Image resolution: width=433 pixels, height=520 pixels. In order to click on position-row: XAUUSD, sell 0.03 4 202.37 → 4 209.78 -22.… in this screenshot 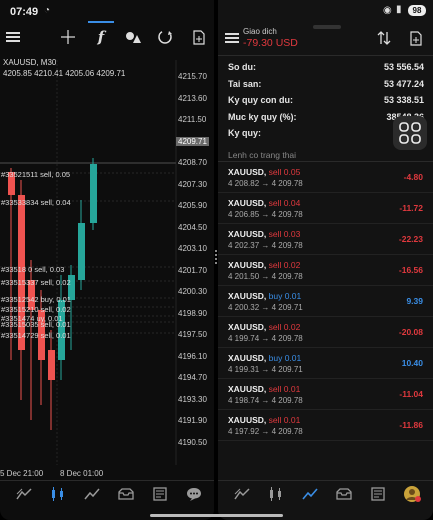, I will do `click(325, 239)`.